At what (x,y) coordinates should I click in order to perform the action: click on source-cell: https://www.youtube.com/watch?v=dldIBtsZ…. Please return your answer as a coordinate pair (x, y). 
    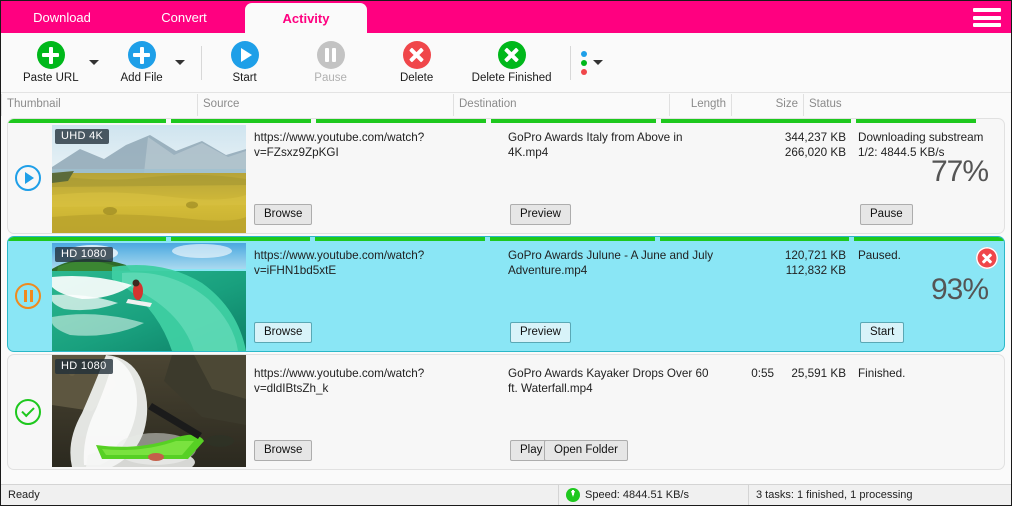
    Looking at the image, I should click on (374, 412).